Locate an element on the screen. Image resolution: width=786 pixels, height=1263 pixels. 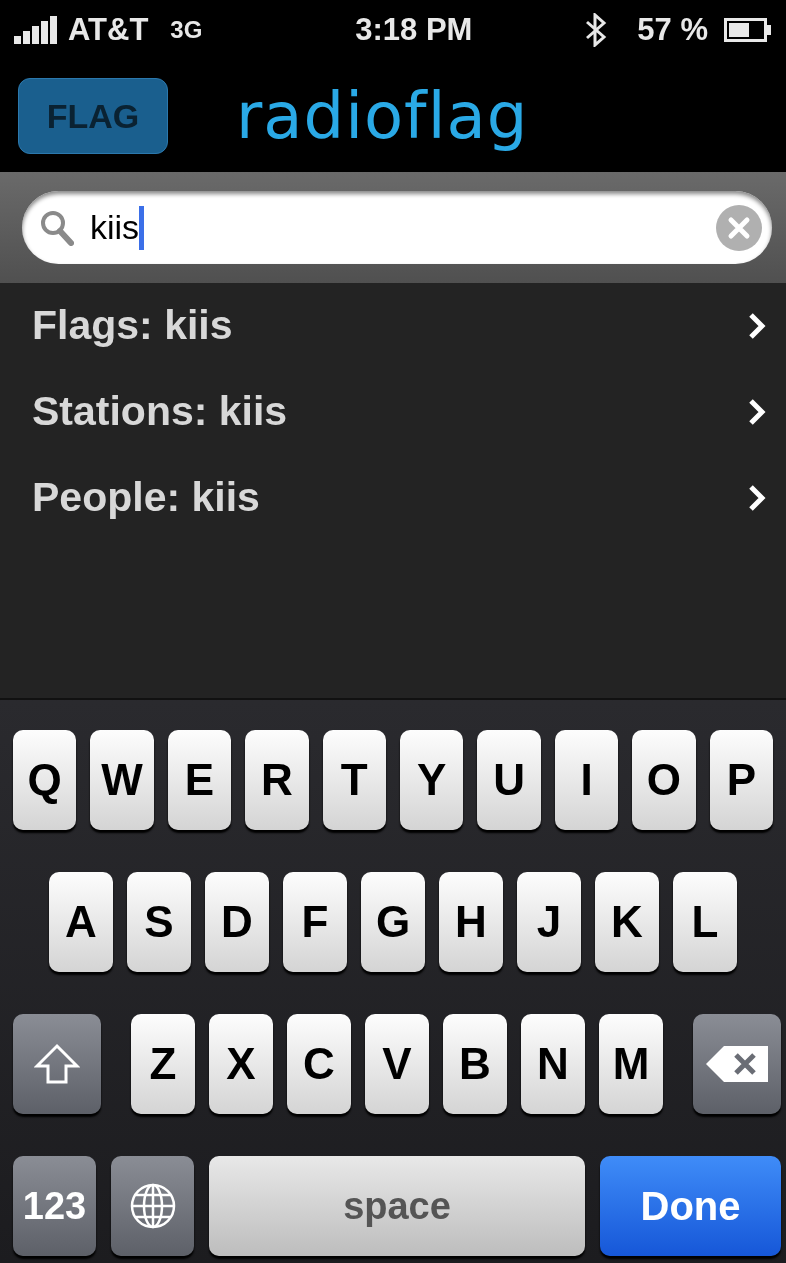
letter-key: F is located at coordinates (315, 922).